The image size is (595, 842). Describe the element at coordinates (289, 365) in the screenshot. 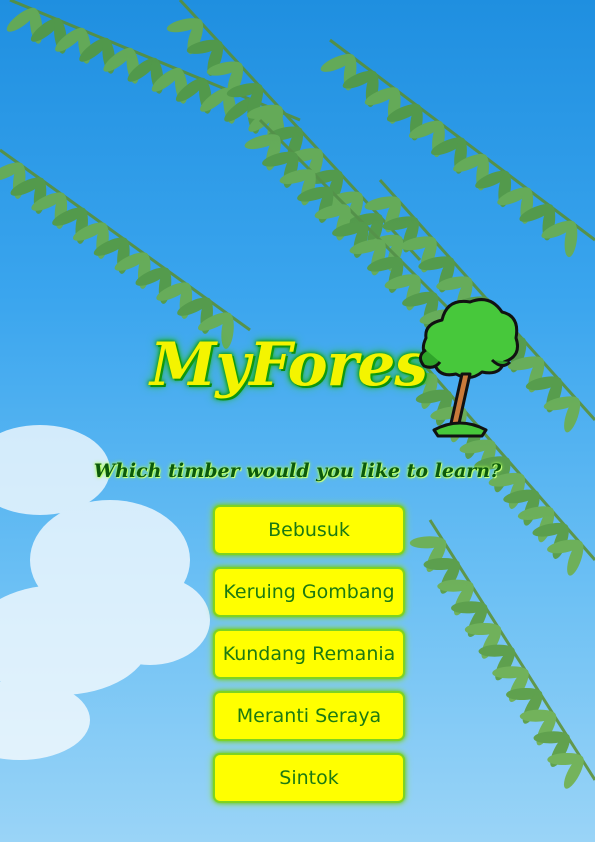

I see `logo-text: MyFores` at that location.